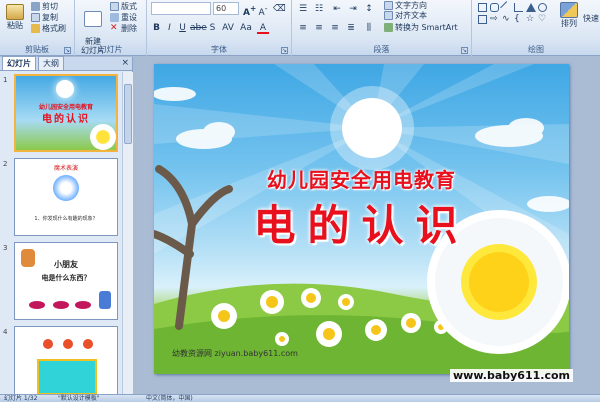 The height and width of the screenshot is (402, 600). What do you see at coordinates (48, 28) in the screenshot?
I see `format-painter-button: 格式刷` at bounding box center [48, 28].